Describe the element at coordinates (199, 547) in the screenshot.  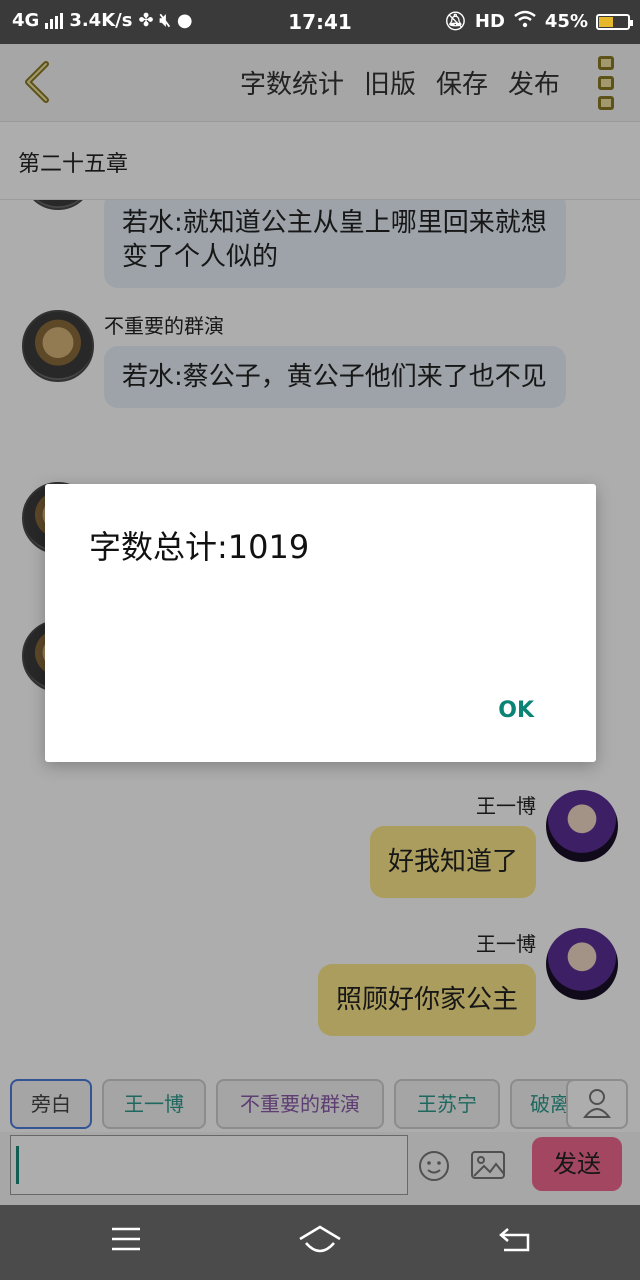
I see `dialog-message: 字数总计:1019` at that location.